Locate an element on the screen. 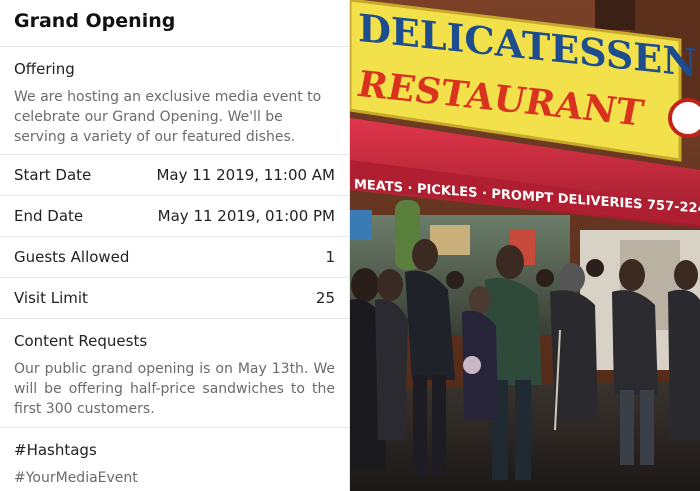 Image resolution: width=700 pixels, height=491 pixels. end-date-value: May 11 2019, 01:00 PM is located at coordinates (246, 216).